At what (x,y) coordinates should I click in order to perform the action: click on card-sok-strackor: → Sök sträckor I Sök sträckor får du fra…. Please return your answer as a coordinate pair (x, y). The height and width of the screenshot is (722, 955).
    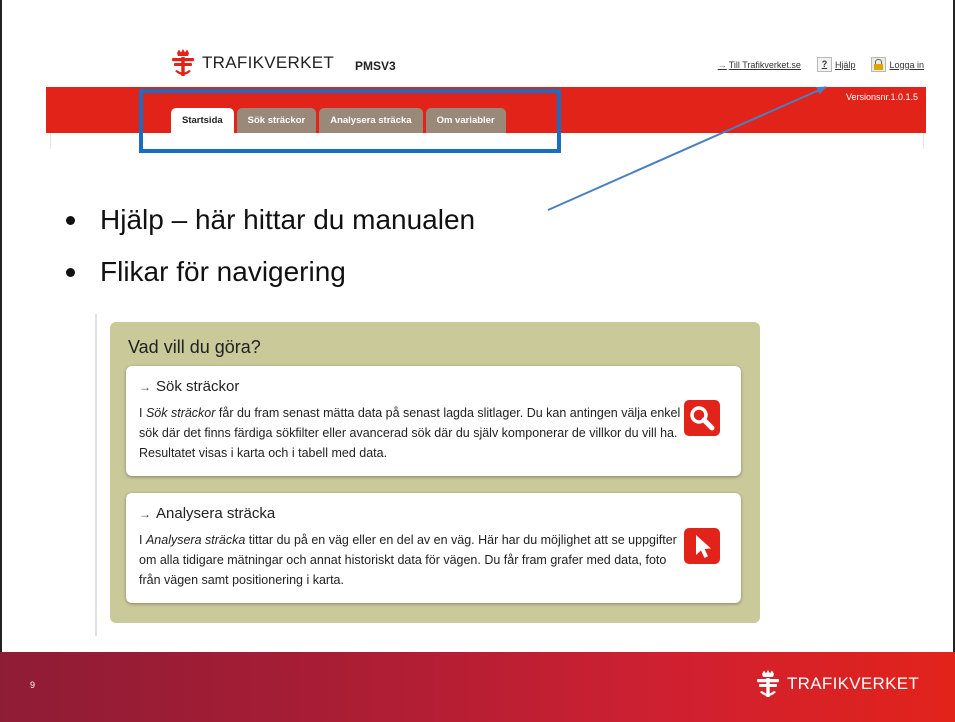
    Looking at the image, I should click on (433, 421).